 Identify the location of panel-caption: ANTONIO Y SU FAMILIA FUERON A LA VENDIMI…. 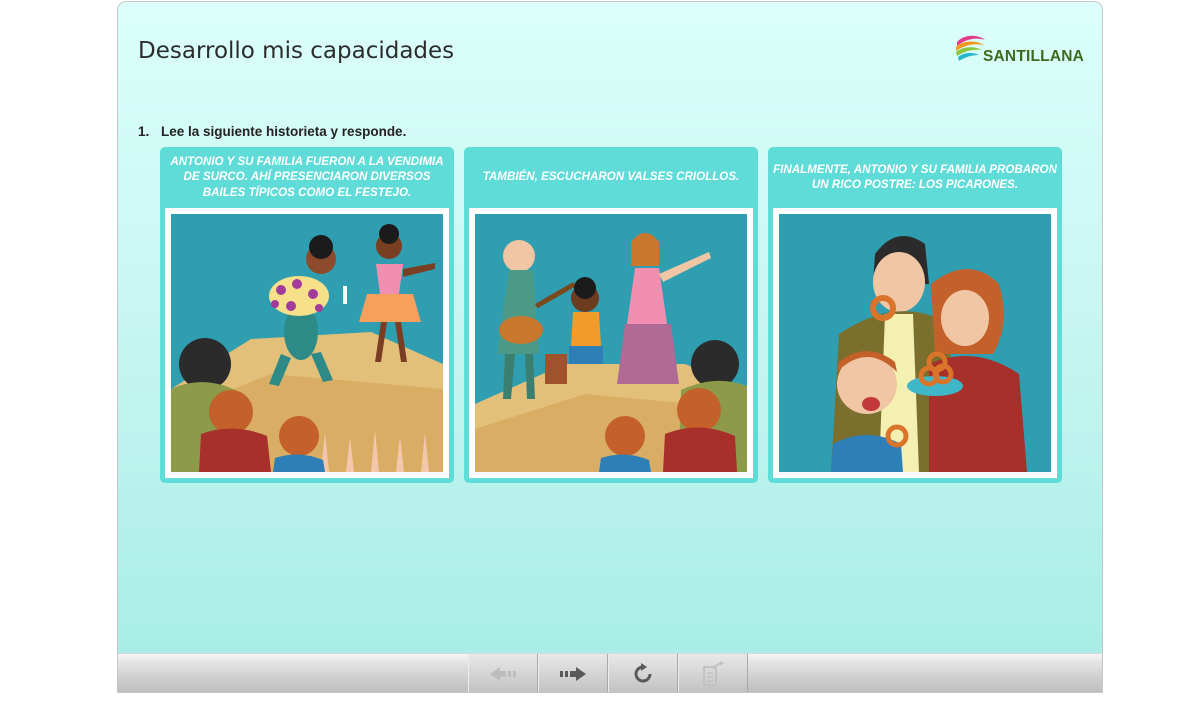
(307, 176).